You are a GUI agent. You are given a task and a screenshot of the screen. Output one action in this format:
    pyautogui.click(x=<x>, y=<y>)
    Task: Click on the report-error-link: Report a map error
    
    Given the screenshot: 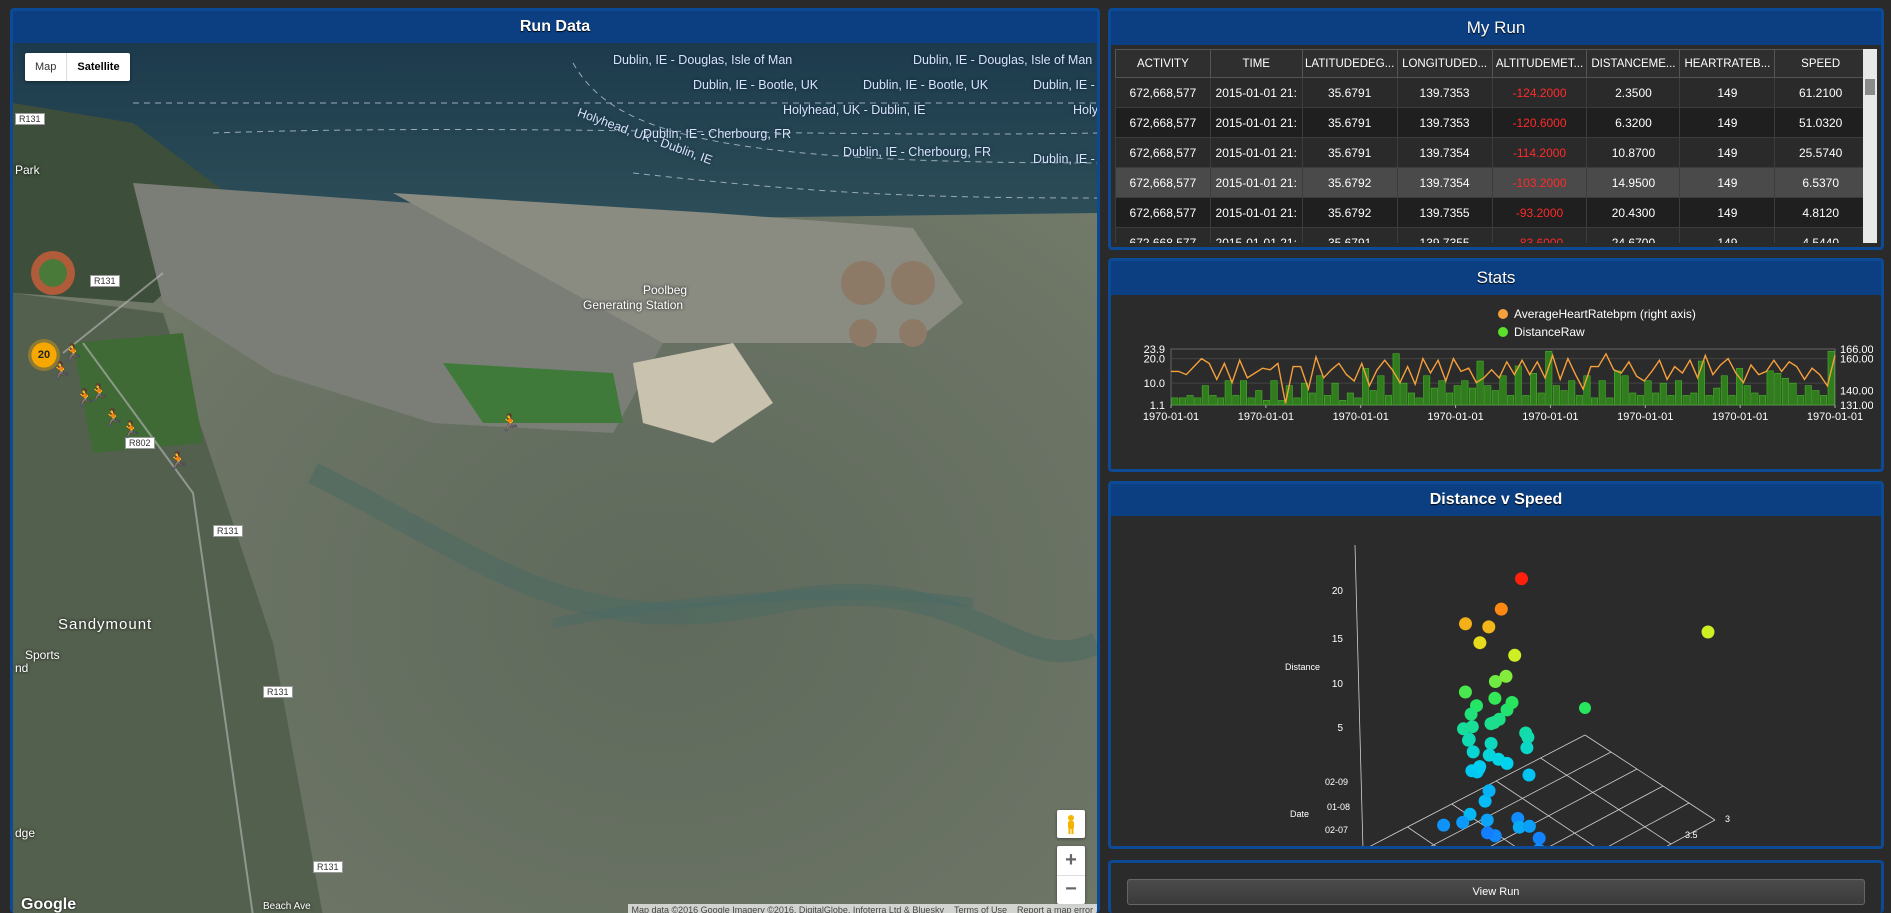 What is the action you would take?
    pyautogui.click(x=1055, y=909)
    